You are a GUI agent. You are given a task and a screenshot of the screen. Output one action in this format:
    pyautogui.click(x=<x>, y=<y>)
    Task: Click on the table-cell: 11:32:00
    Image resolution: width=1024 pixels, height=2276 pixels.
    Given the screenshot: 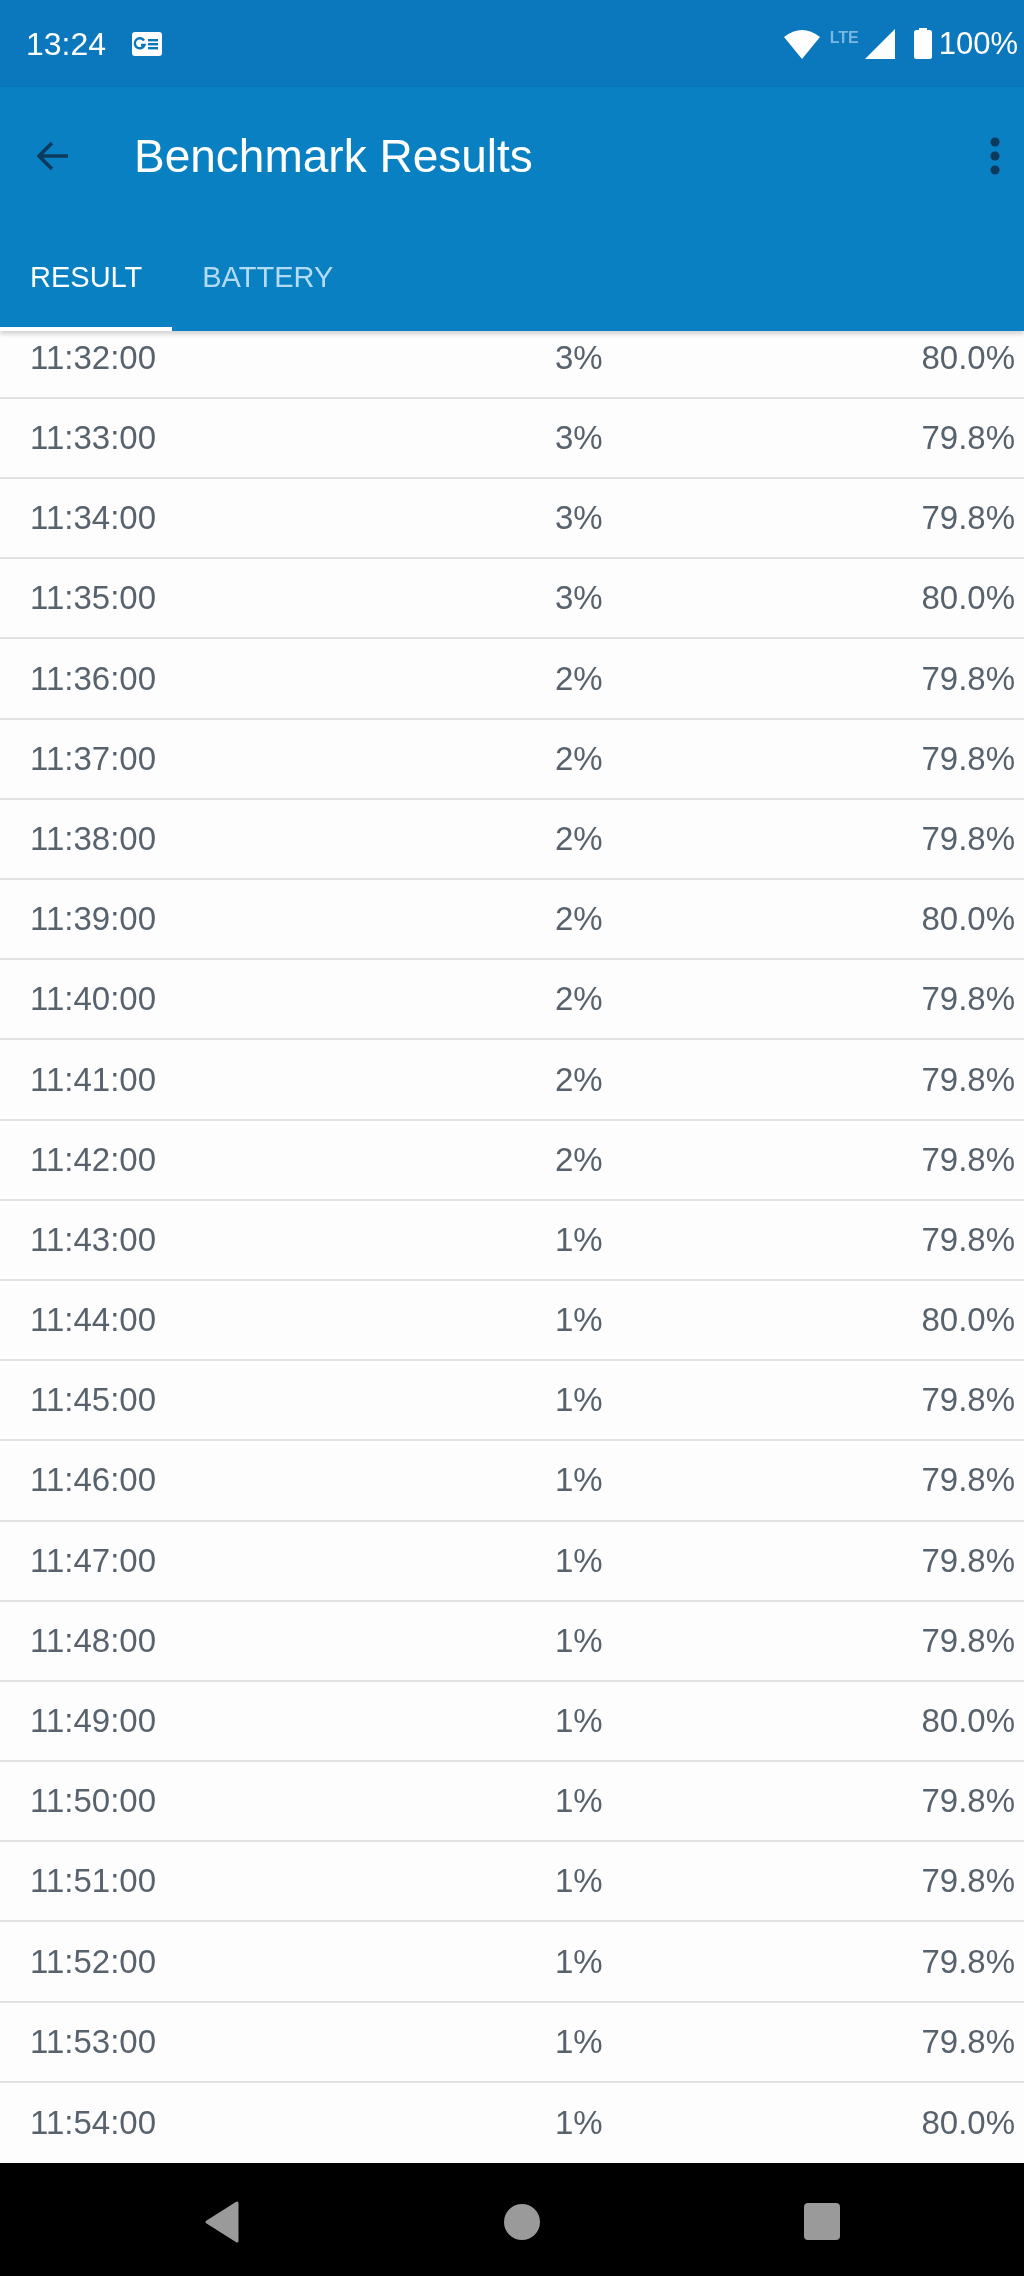 What is the action you would take?
    pyautogui.click(x=93, y=357)
    